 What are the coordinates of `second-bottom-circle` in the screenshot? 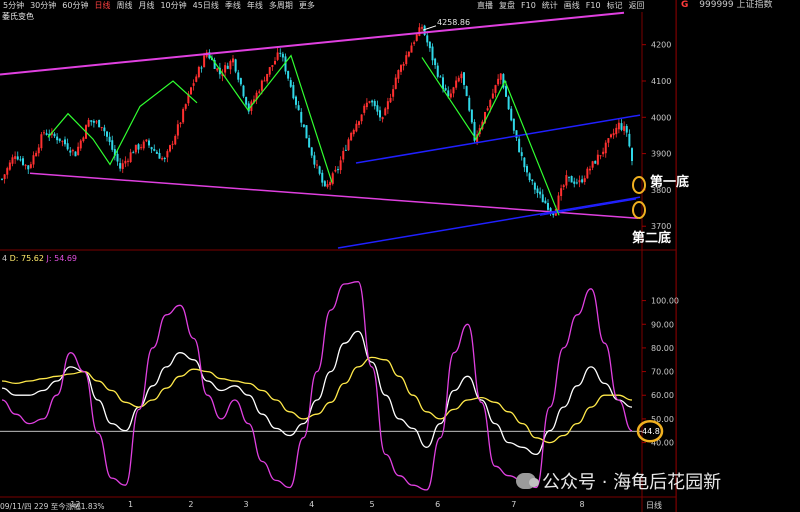 It's located at (639, 210).